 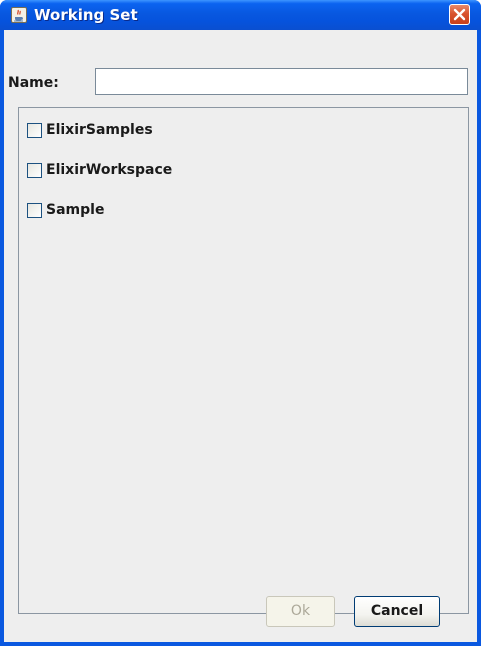 I want to click on close-button, so click(x=459, y=14).